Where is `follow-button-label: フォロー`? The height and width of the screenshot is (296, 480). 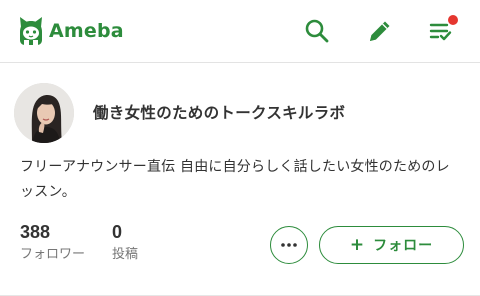 follow-button-label: フォロー is located at coordinates (403, 246).